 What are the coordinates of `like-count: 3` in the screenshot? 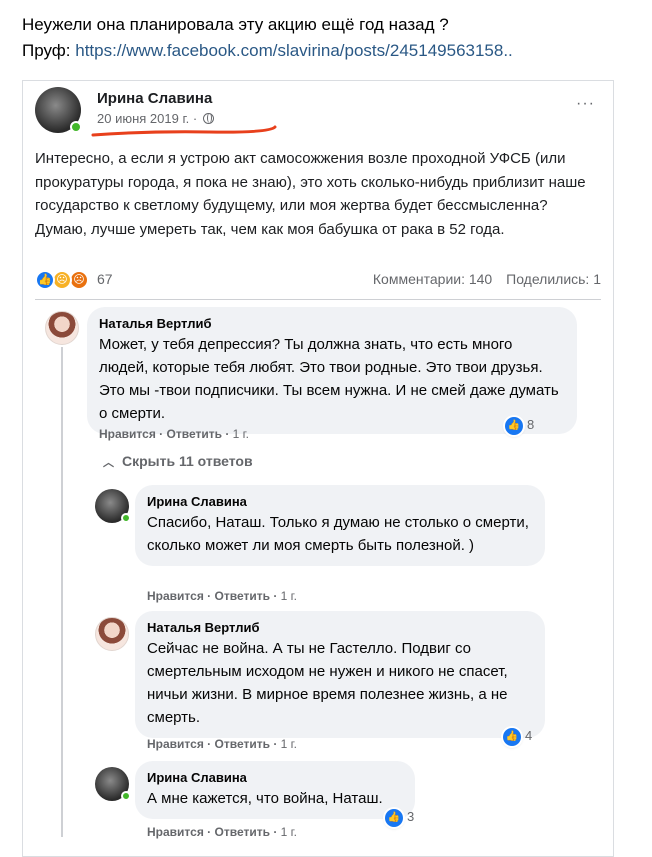 It's located at (411, 816).